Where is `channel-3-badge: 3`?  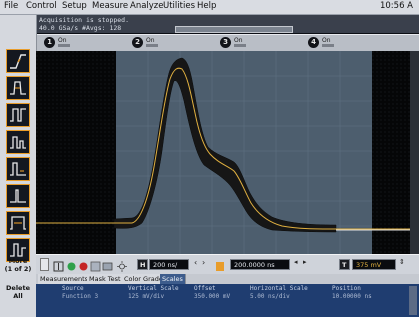
channel-3-badge: 3 is located at coordinates (225, 42).